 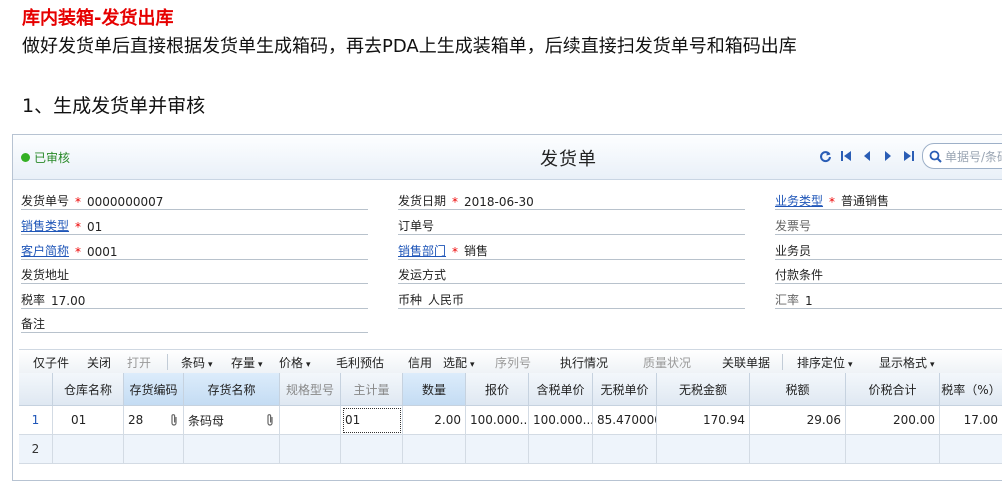 What do you see at coordinates (194, 225) in the screenshot?
I see `field-sale-type: 销售类型 * 01` at bounding box center [194, 225].